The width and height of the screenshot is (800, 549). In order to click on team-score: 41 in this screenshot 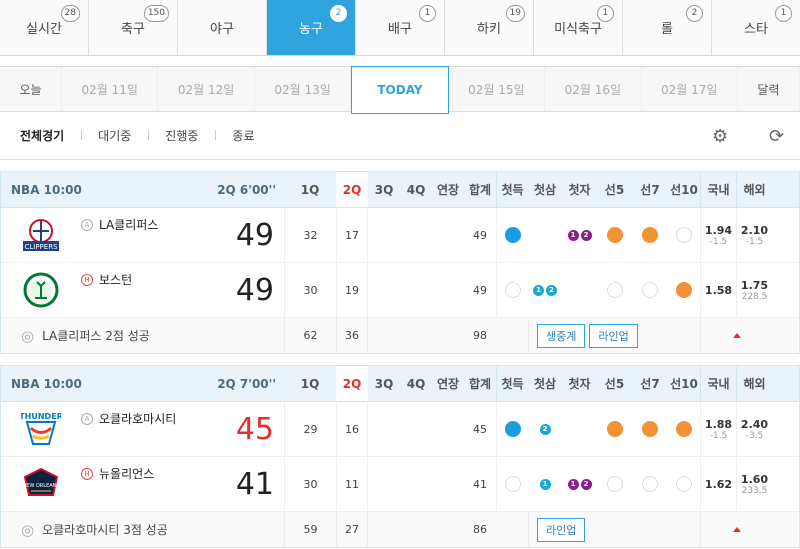, I will do `click(254, 484)`.